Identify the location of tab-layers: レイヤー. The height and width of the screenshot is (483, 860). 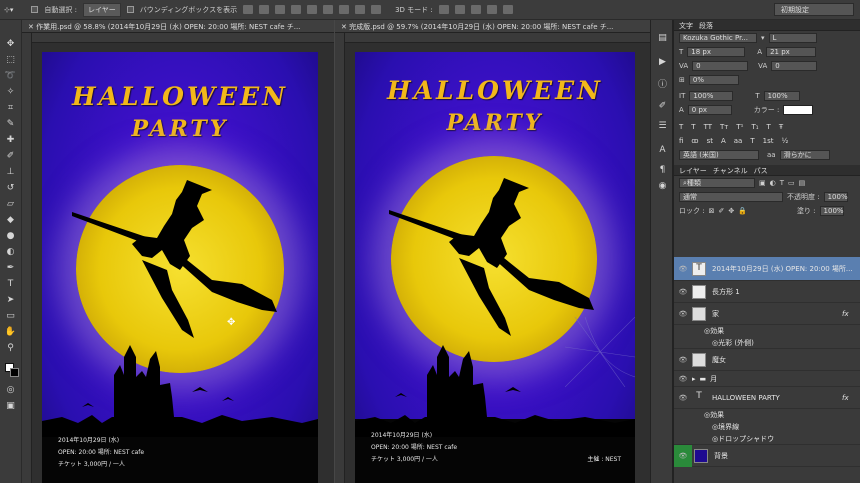
(693, 170).